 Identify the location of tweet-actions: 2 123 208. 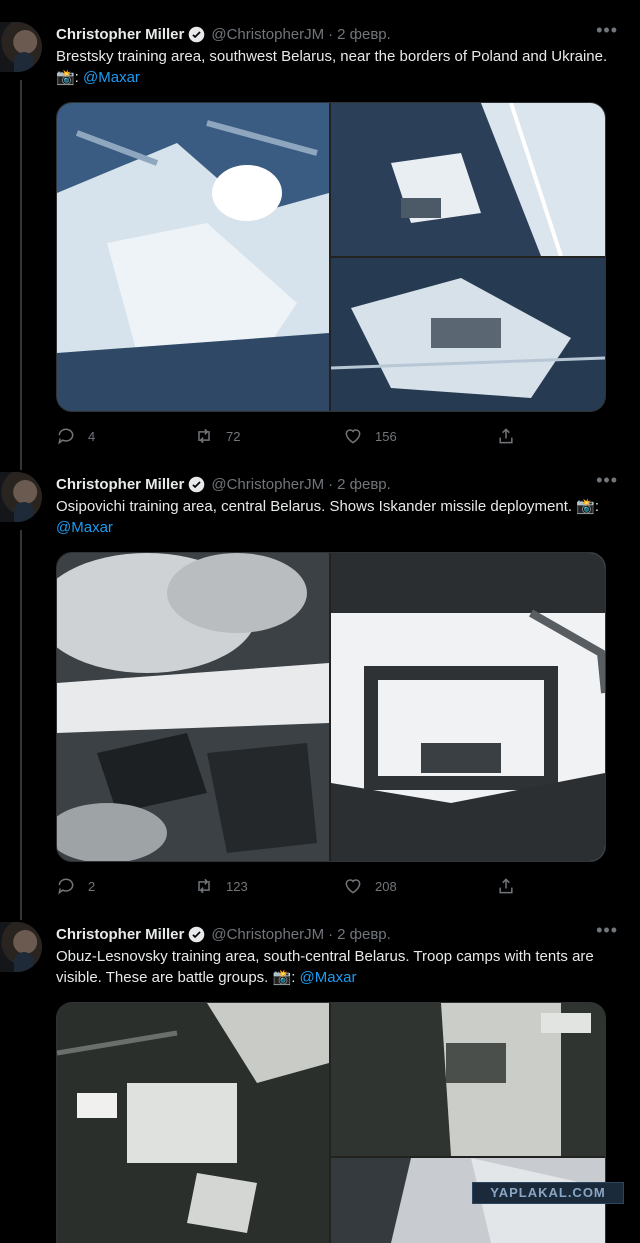
(291, 886).